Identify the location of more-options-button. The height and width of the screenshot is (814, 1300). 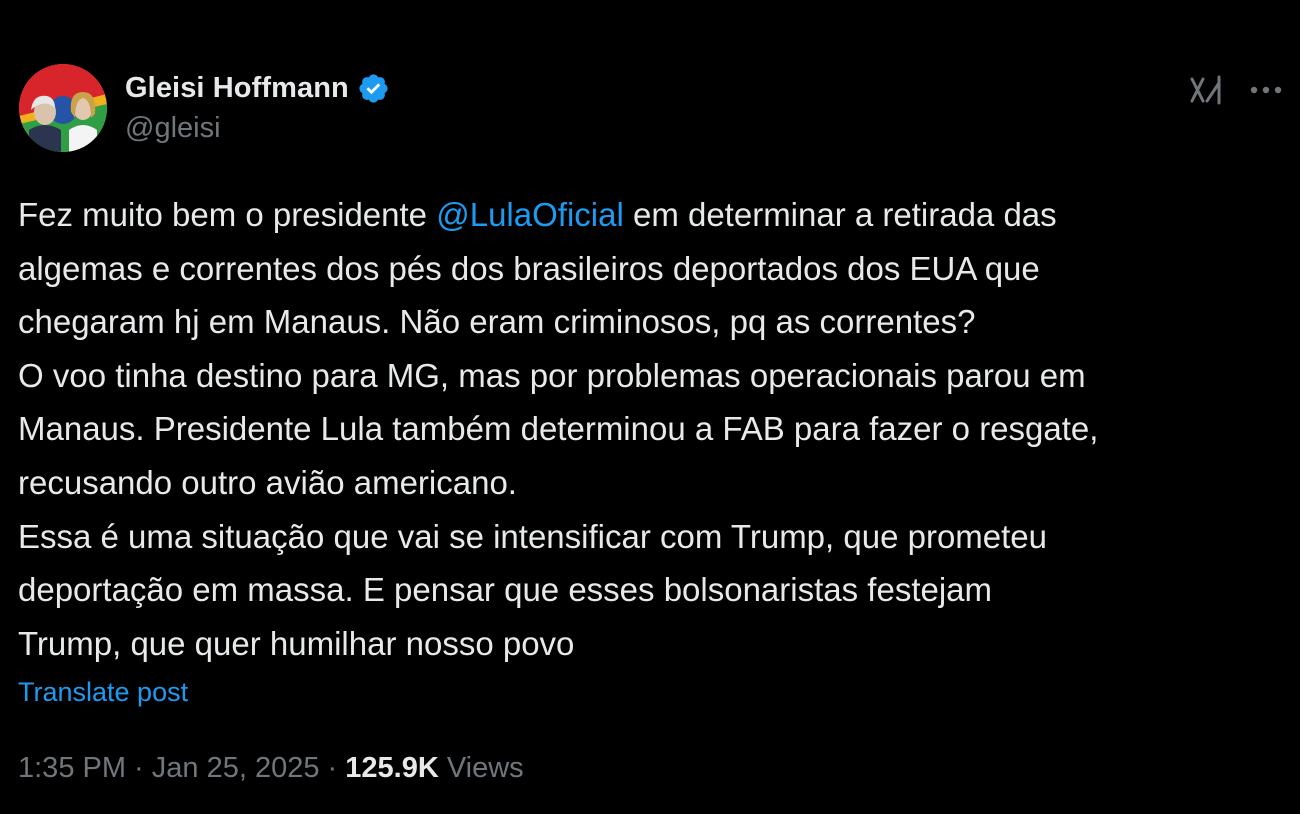
(1266, 90).